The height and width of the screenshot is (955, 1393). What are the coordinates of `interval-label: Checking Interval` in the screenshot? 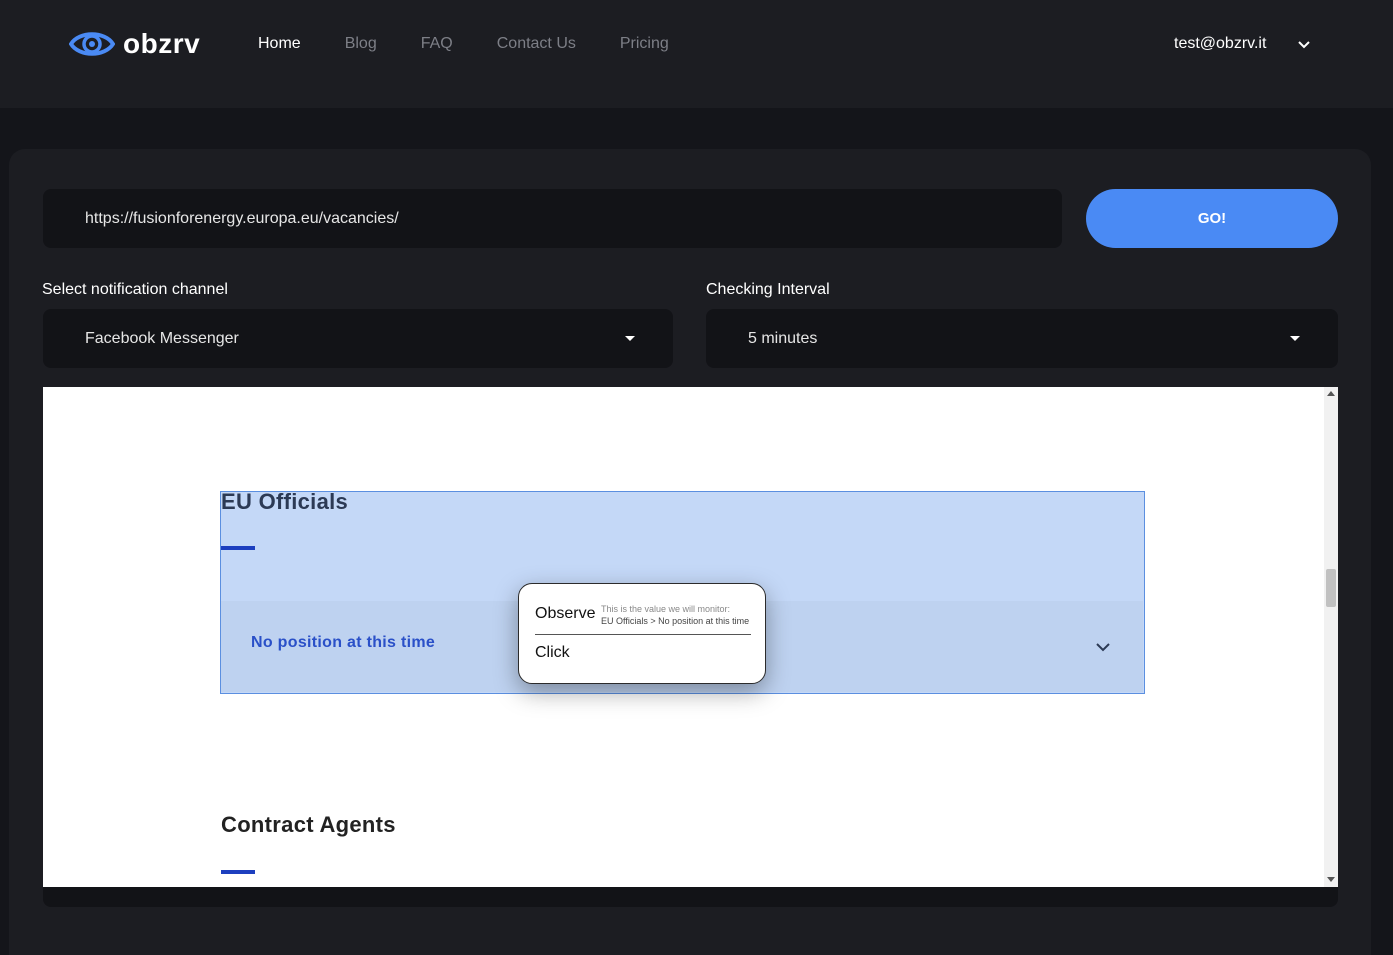 It's located at (768, 289).